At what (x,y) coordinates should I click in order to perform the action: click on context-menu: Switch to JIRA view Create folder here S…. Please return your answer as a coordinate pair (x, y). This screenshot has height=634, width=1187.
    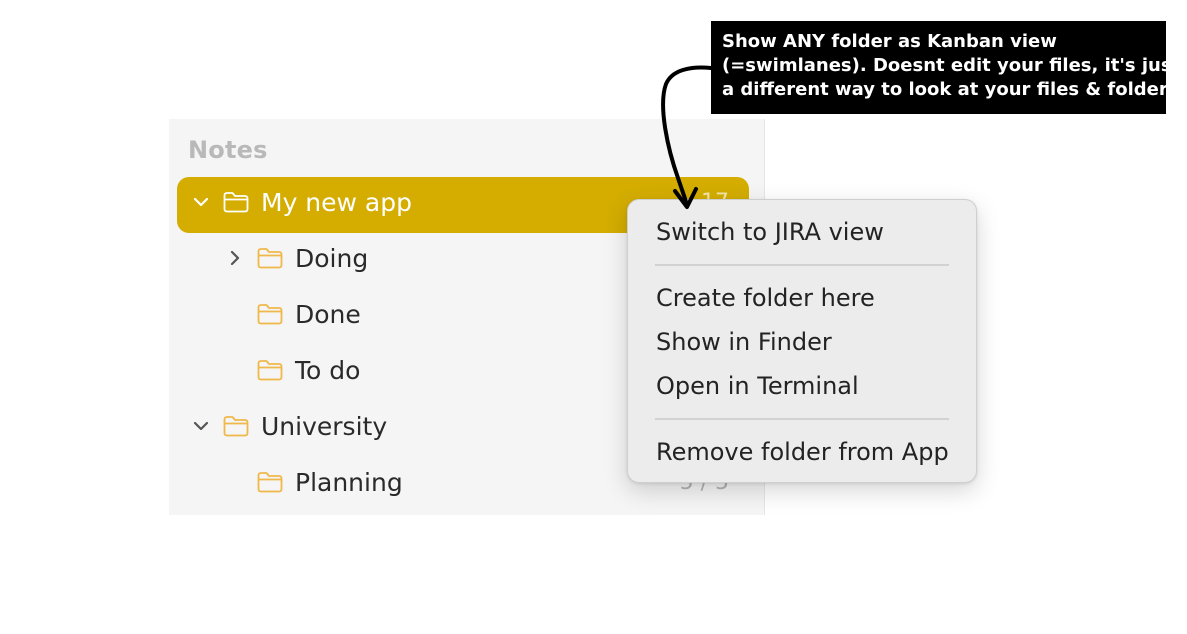
    Looking at the image, I should click on (802, 341).